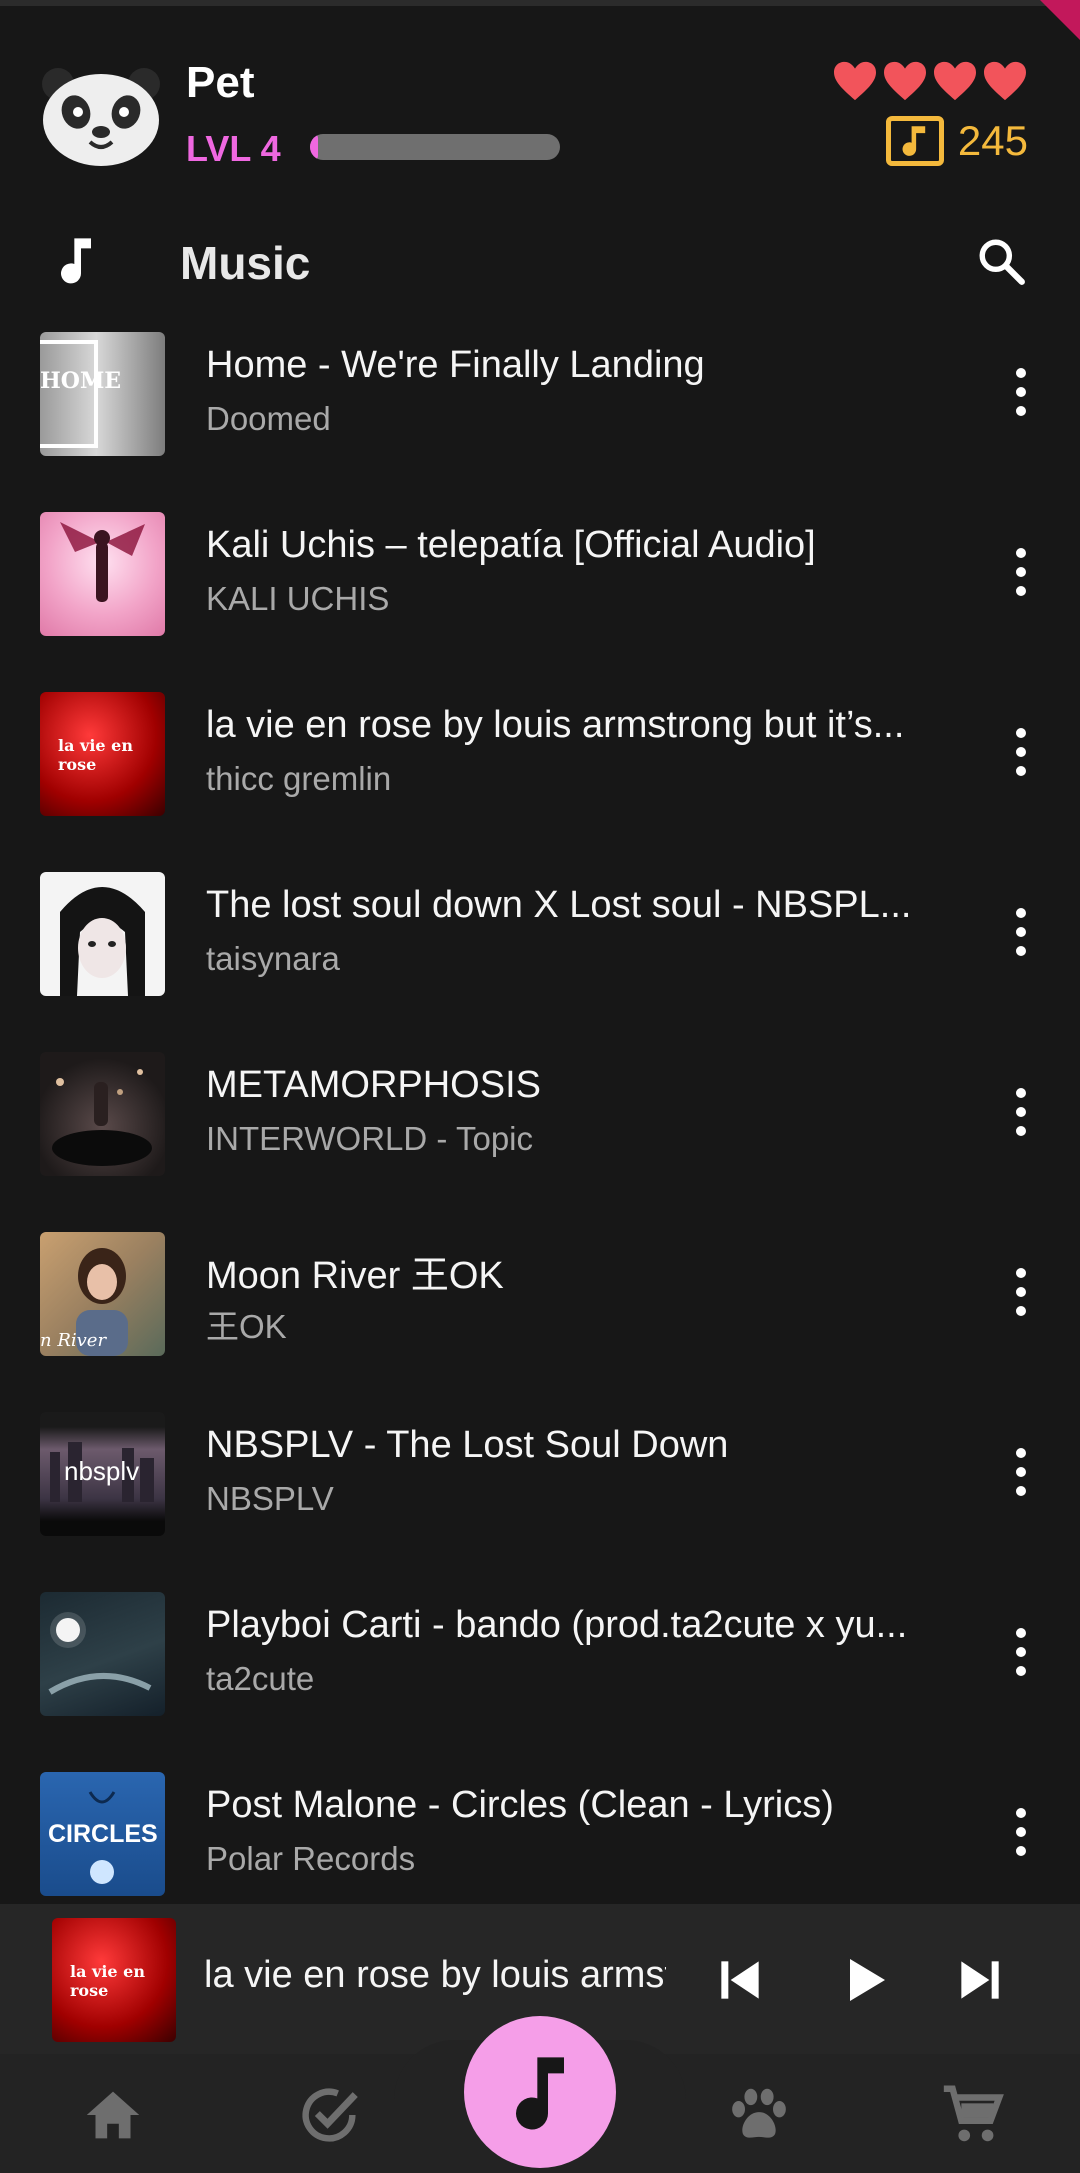  What do you see at coordinates (467, 1445) in the screenshot?
I see `track-title: NBSPLV - The Lost Soul Down` at bounding box center [467, 1445].